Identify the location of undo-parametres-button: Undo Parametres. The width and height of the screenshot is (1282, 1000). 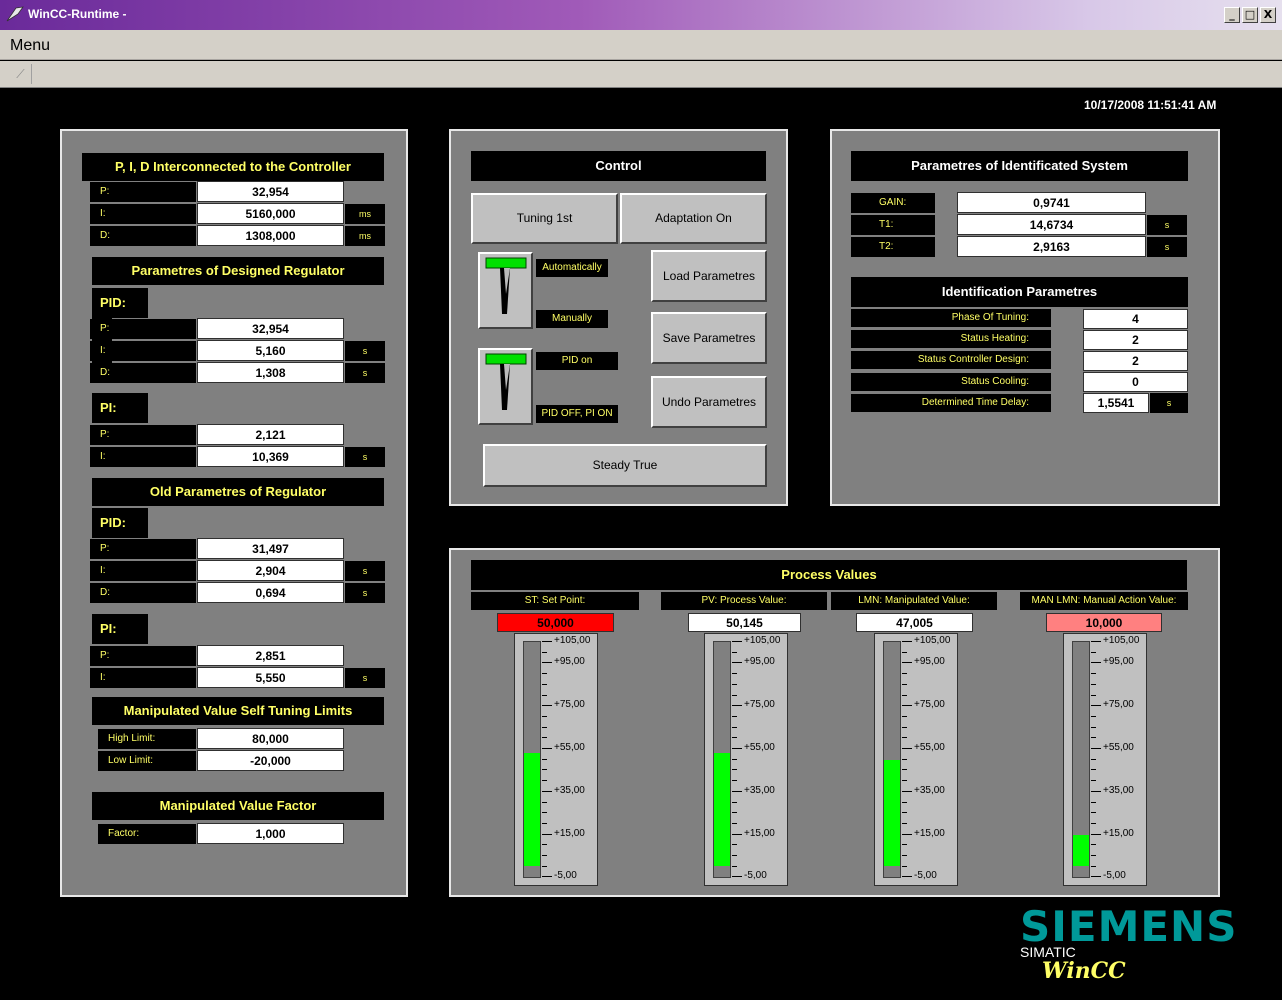
(709, 402).